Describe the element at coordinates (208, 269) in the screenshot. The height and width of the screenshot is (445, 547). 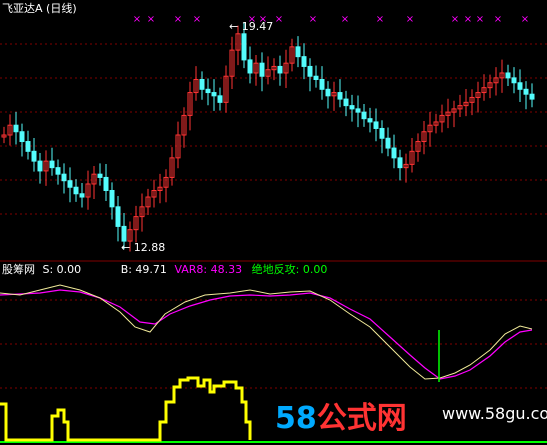
I see `indicator-var8-value: VAR8: 48.33` at that location.